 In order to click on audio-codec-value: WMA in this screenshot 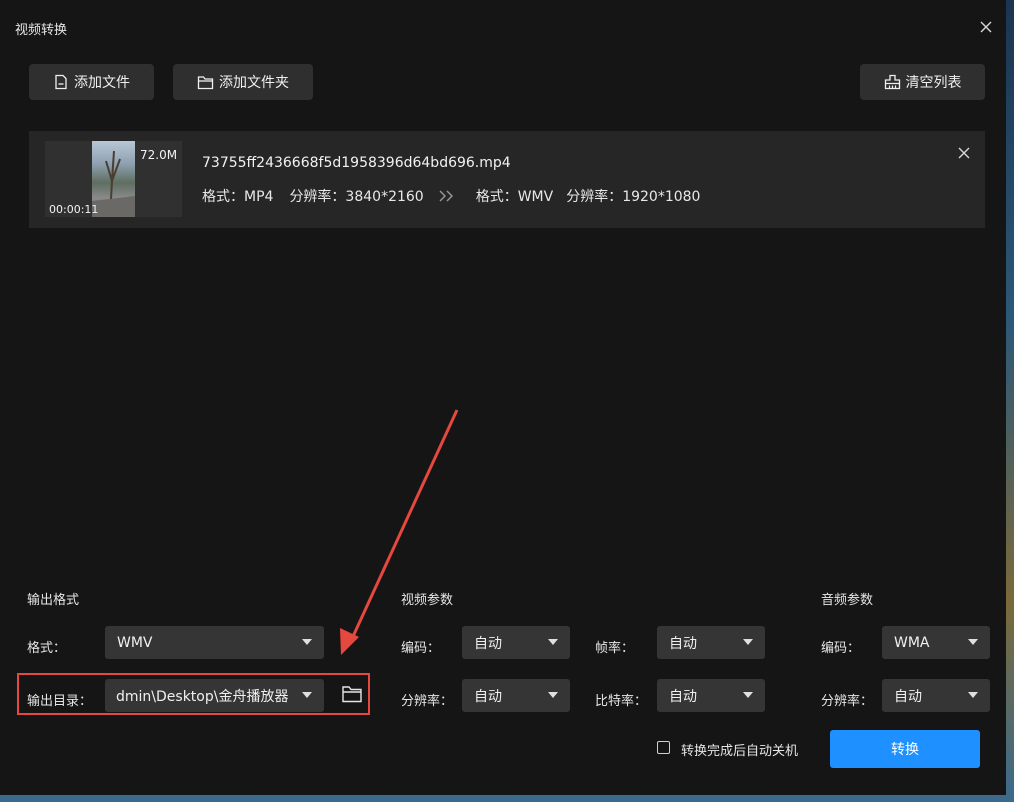, I will do `click(912, 642)`.